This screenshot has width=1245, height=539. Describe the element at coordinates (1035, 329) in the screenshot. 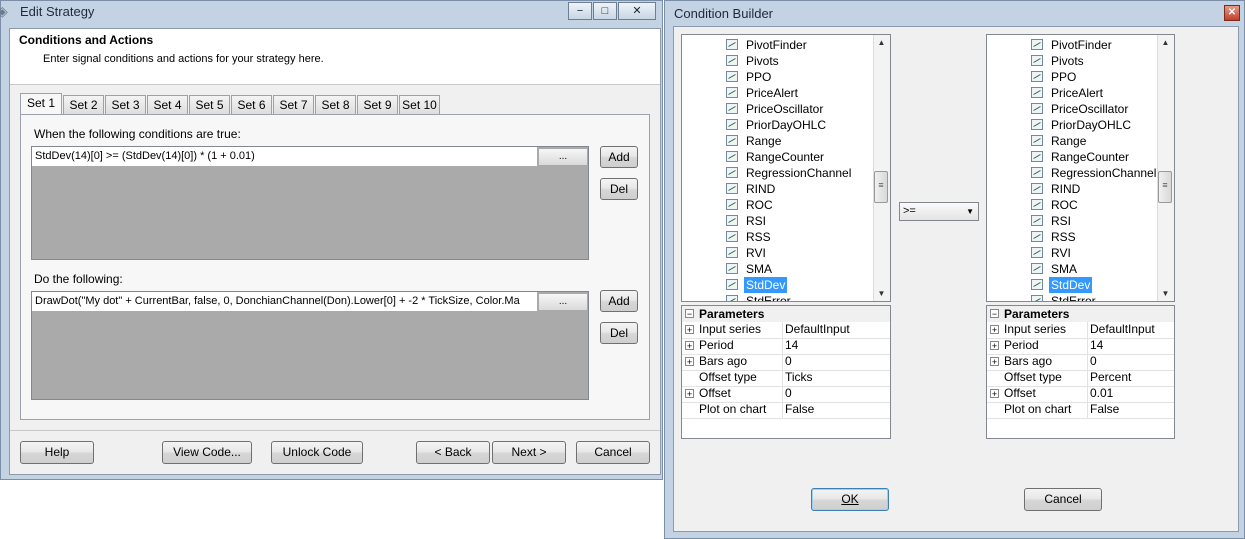

I see `parameter-name: Input series` at that location.